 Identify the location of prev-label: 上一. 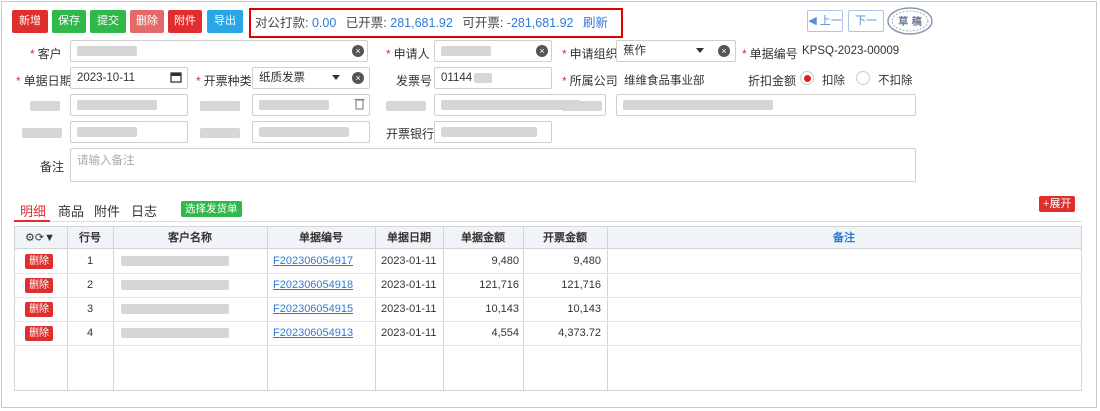
(830, 21).